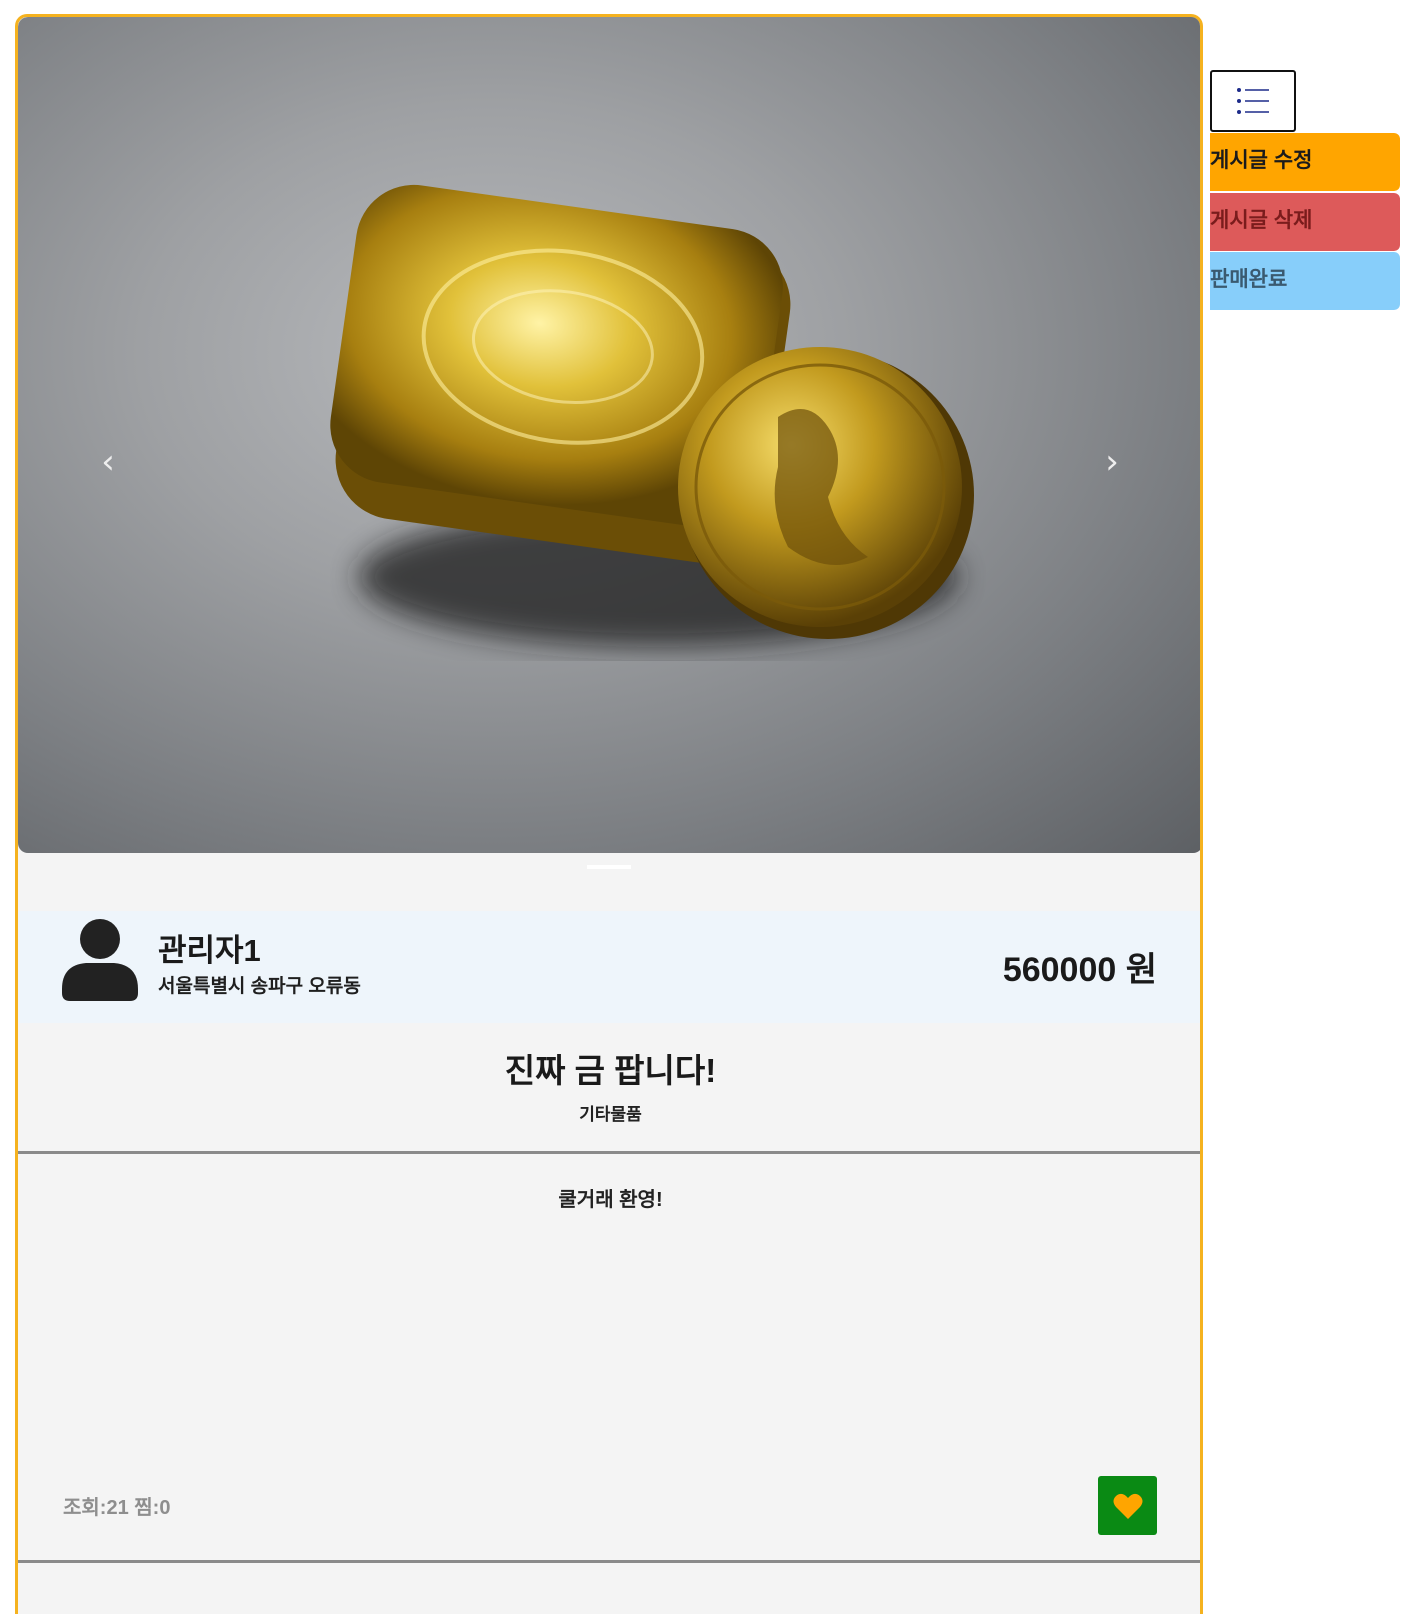 The height and width of the screenshot is (1614, 1421). What do you see at coordinates (652, 415) in the screenshot?
I see `product-photo` at bounding box center [652, 415].